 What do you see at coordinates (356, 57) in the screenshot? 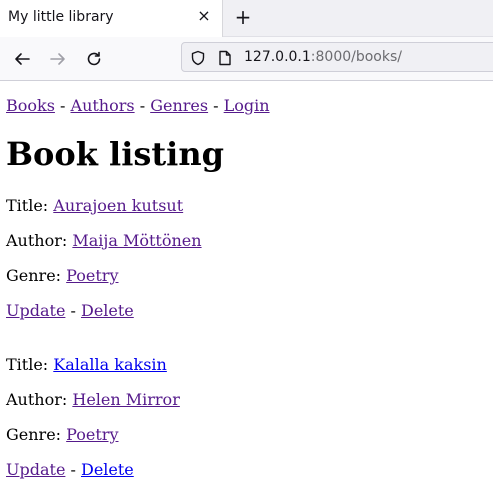
I see `url-path: :8000/books/` at bounding box center [356, 57].